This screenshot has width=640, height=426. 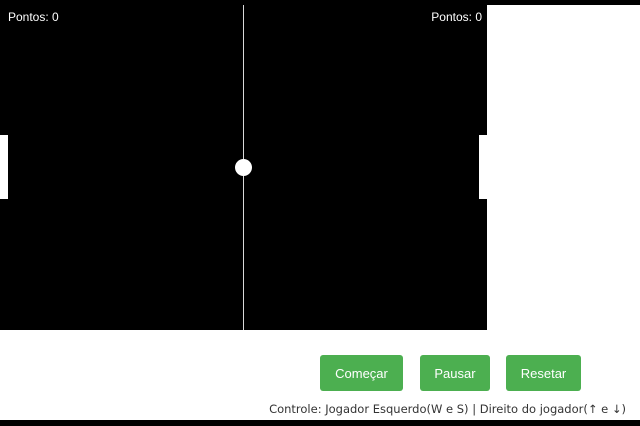 What do you see at coordinates (33, 17) in the screenshot?
I see `left-player-score: Pontos: 0` at bounding box center [33, 17].